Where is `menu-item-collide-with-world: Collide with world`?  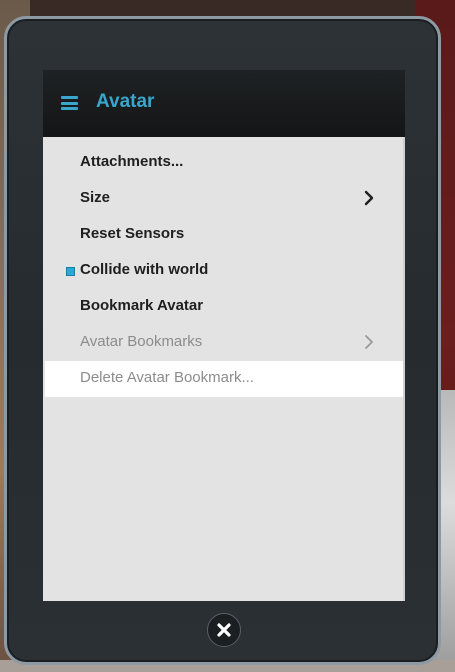
menu-item-collide-with-world: Collide with world is located at coordinates (222, 271).